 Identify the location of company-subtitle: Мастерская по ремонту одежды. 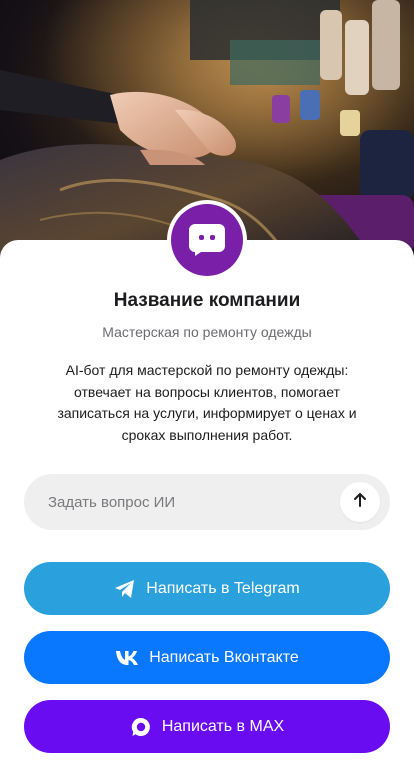
(207, 332).